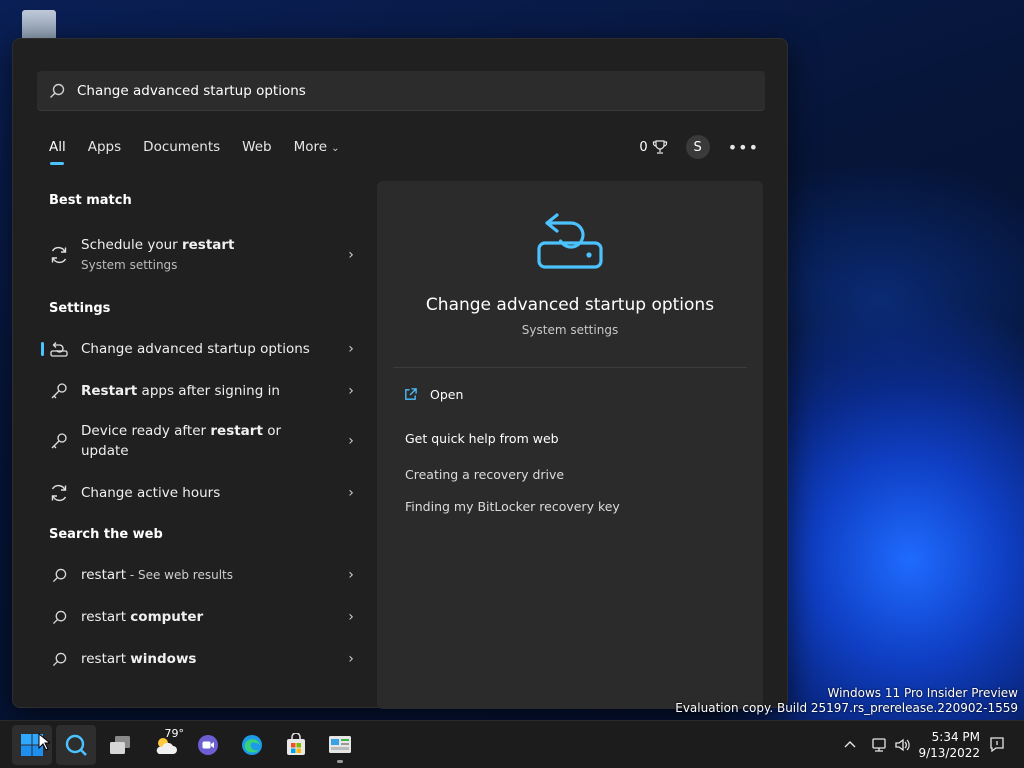  I want to click on result-label: restart computer, so click(211, 617).